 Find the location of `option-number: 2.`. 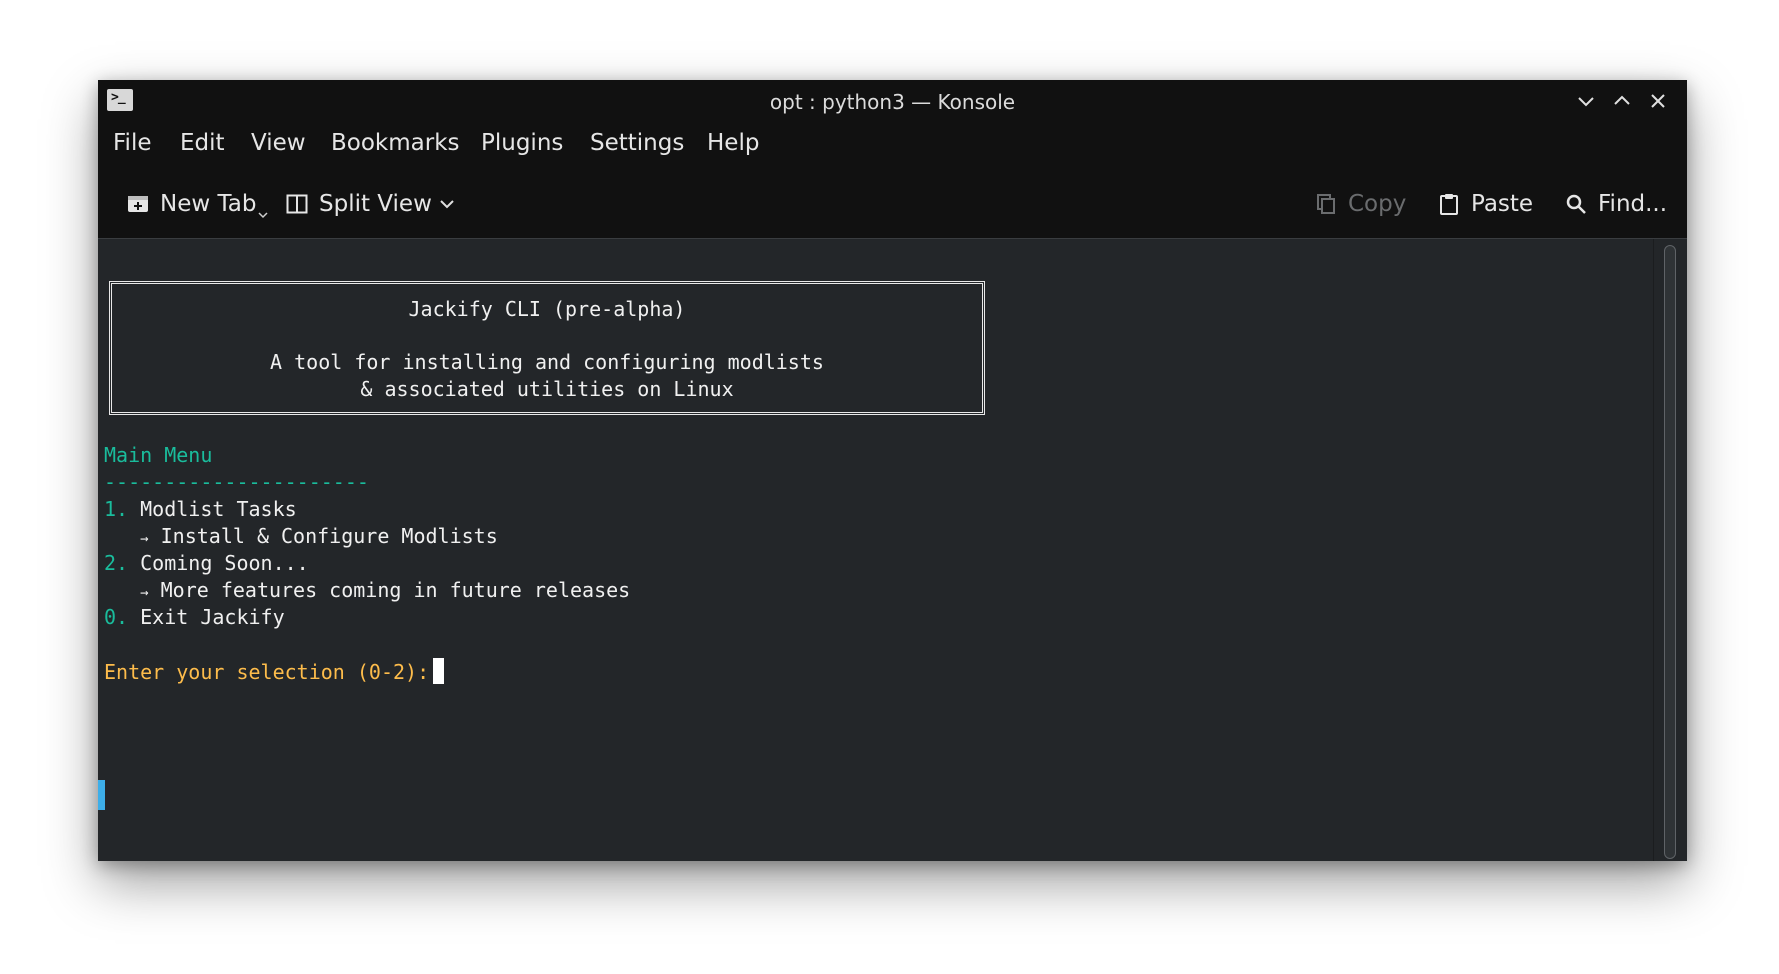

option-number: 2. is located at coordinates (116, 563).